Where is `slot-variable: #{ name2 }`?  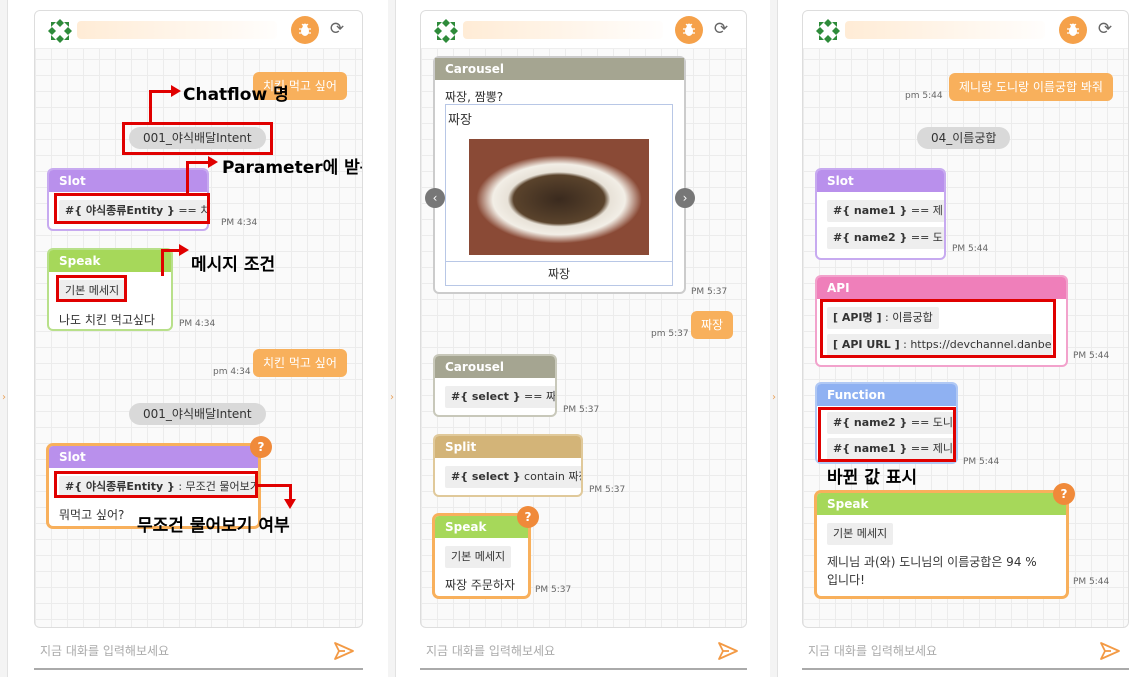 slot-variable: #{ name2 } is located at coordinates (870, 237).